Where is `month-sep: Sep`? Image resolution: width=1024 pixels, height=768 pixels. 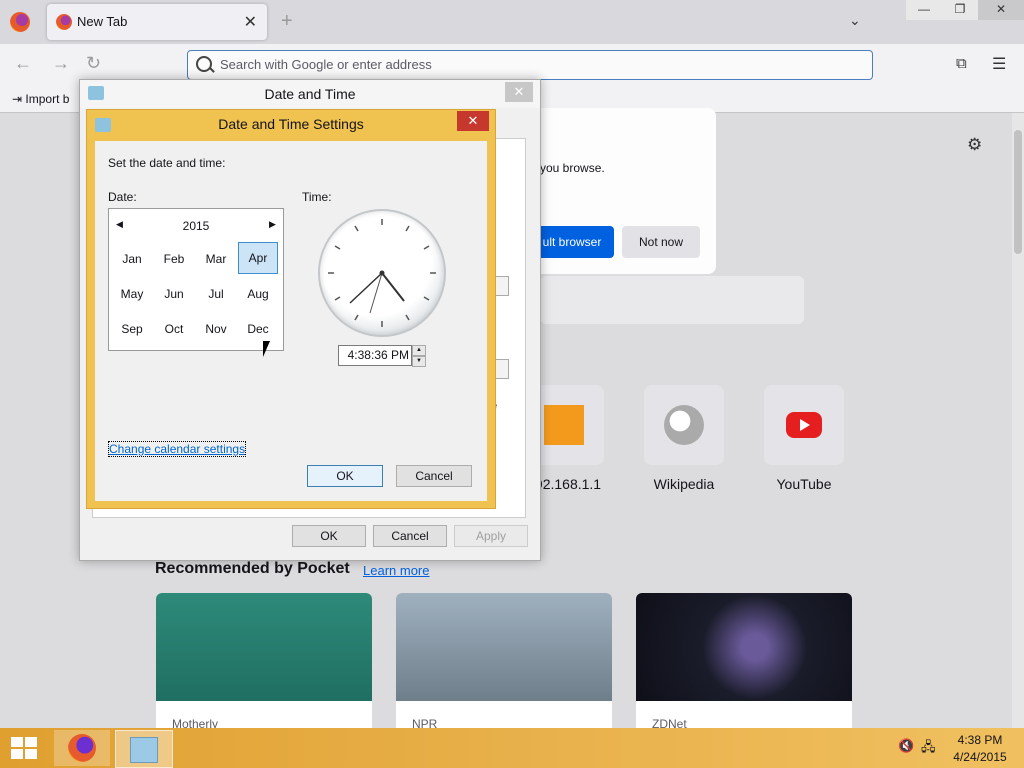 month-sep: Sep is located at coordinates (132, 329).